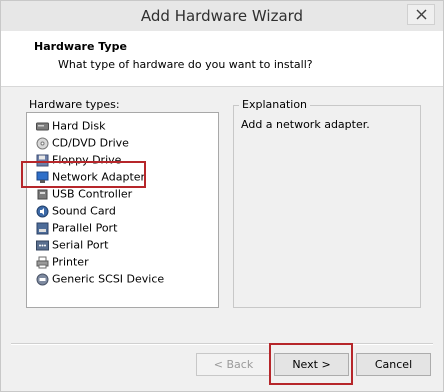 This screenshot has height=392, width=444. I want to click on explanation-label: Explanation, so click(275, 104).